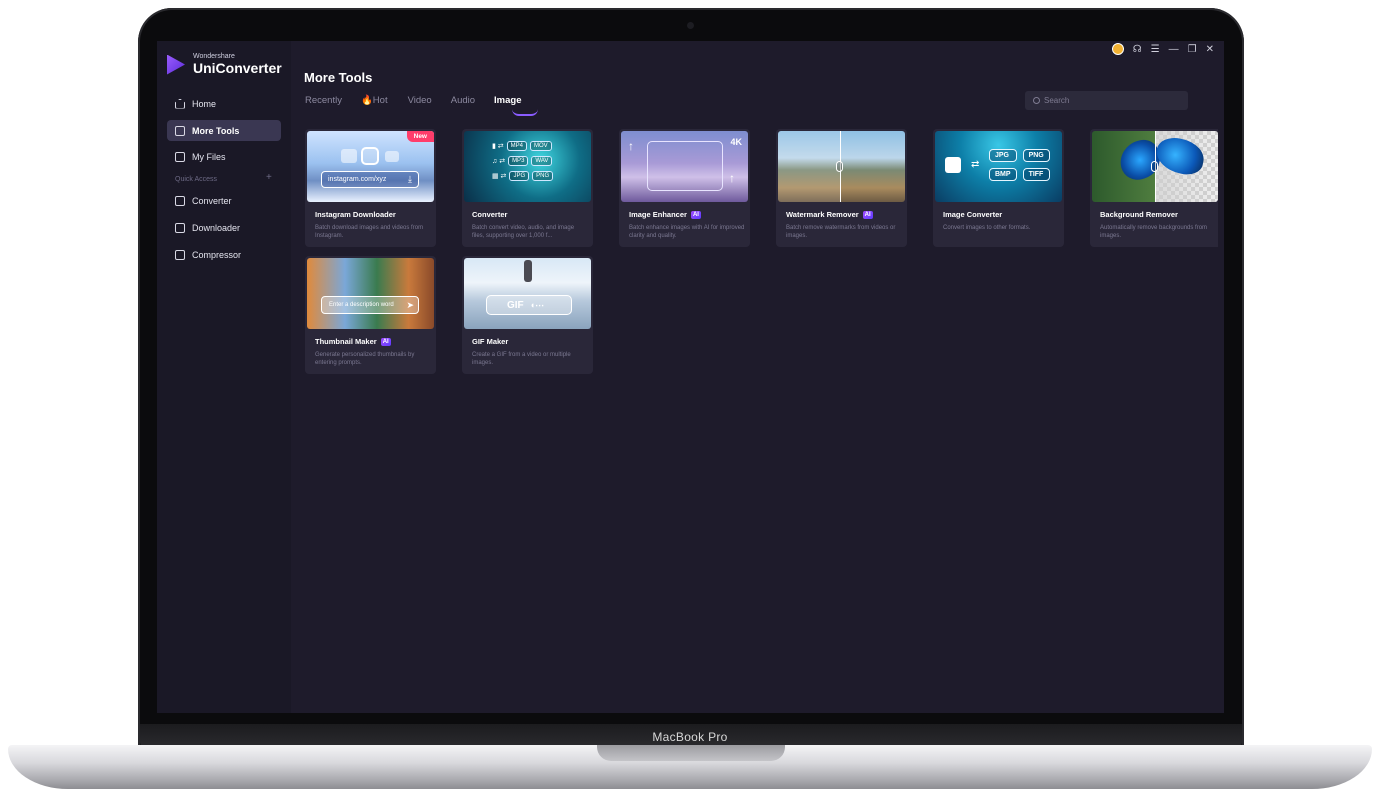 The height and width of the screenshot is (799, 1380). I want to click on tab-hot: 🔥Hot, so click(374, 100).